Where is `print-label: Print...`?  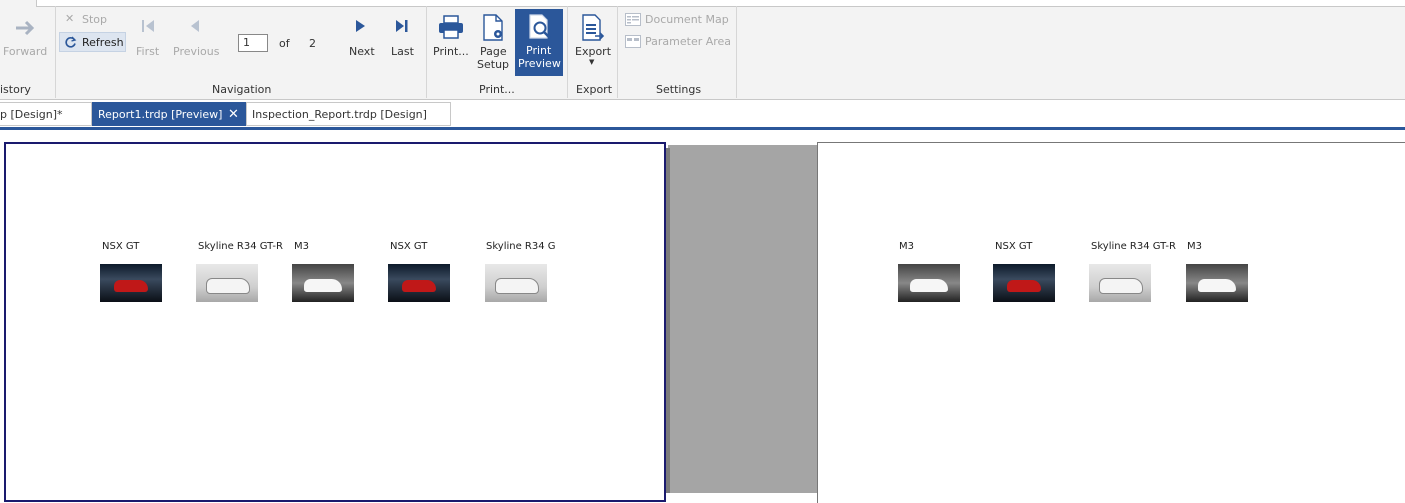
print-label: Print... is located at coordinates (451, 51).